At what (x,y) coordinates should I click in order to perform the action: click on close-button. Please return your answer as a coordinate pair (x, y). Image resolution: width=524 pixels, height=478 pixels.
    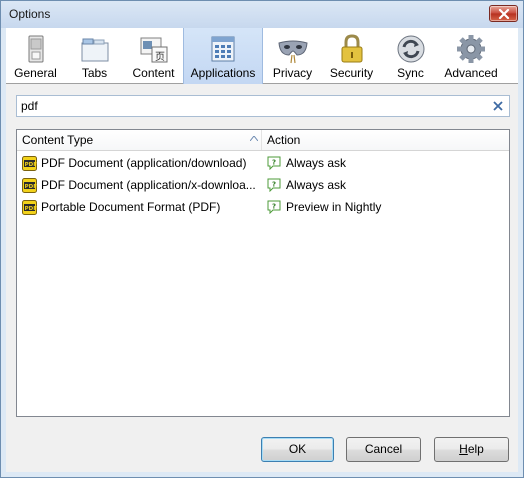
    Looking at the image, I should click on (503, 13).